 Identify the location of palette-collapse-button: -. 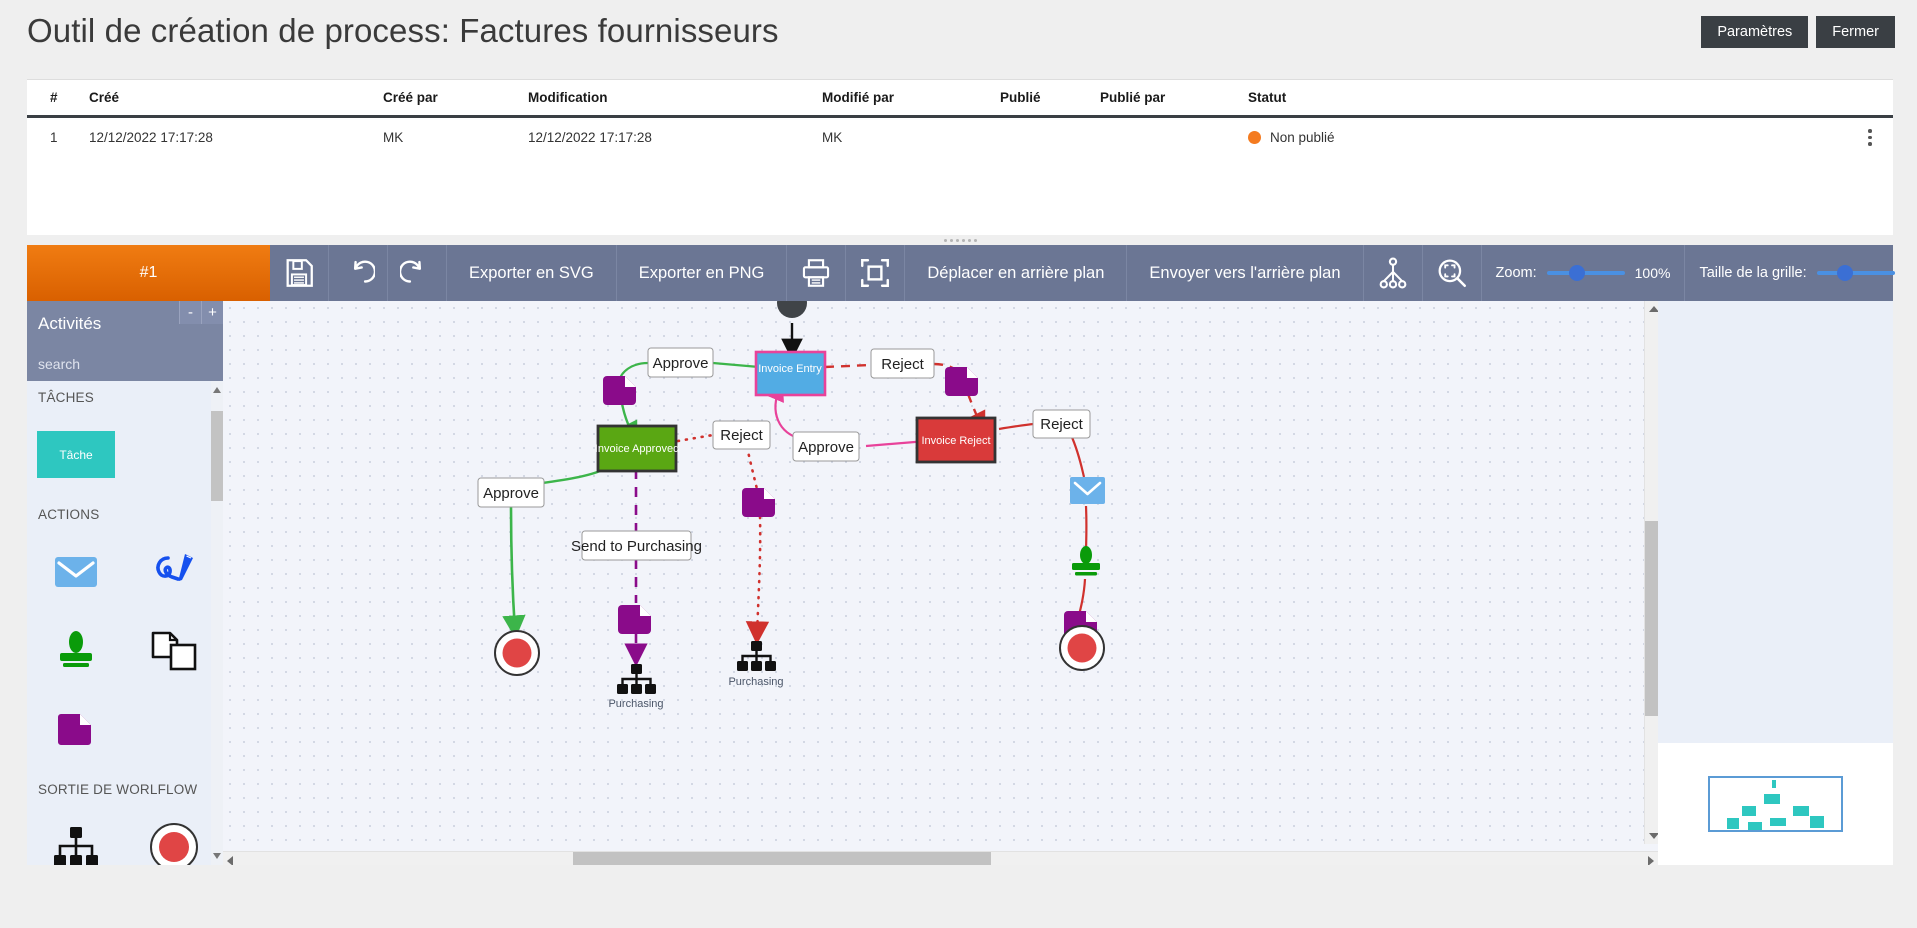
(190, 312).